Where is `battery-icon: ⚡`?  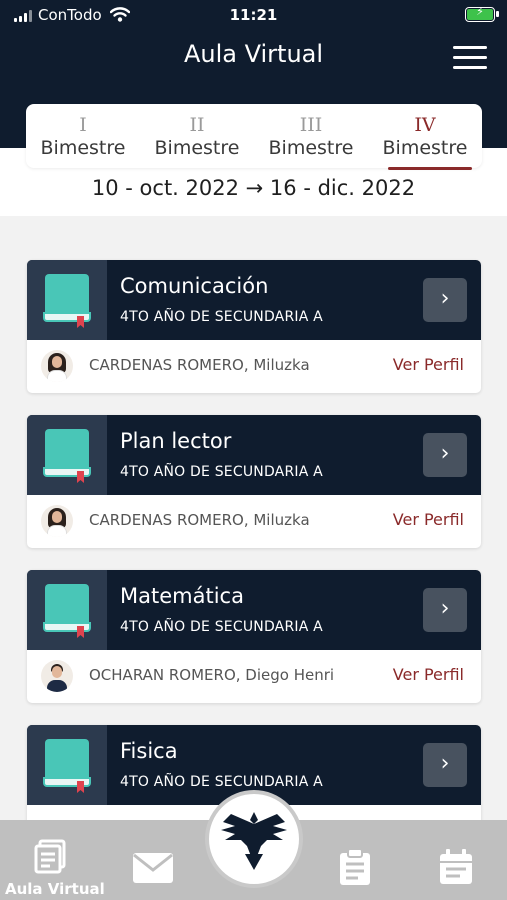
battery-icon: ⚡ is located at coordinates (482, 13).